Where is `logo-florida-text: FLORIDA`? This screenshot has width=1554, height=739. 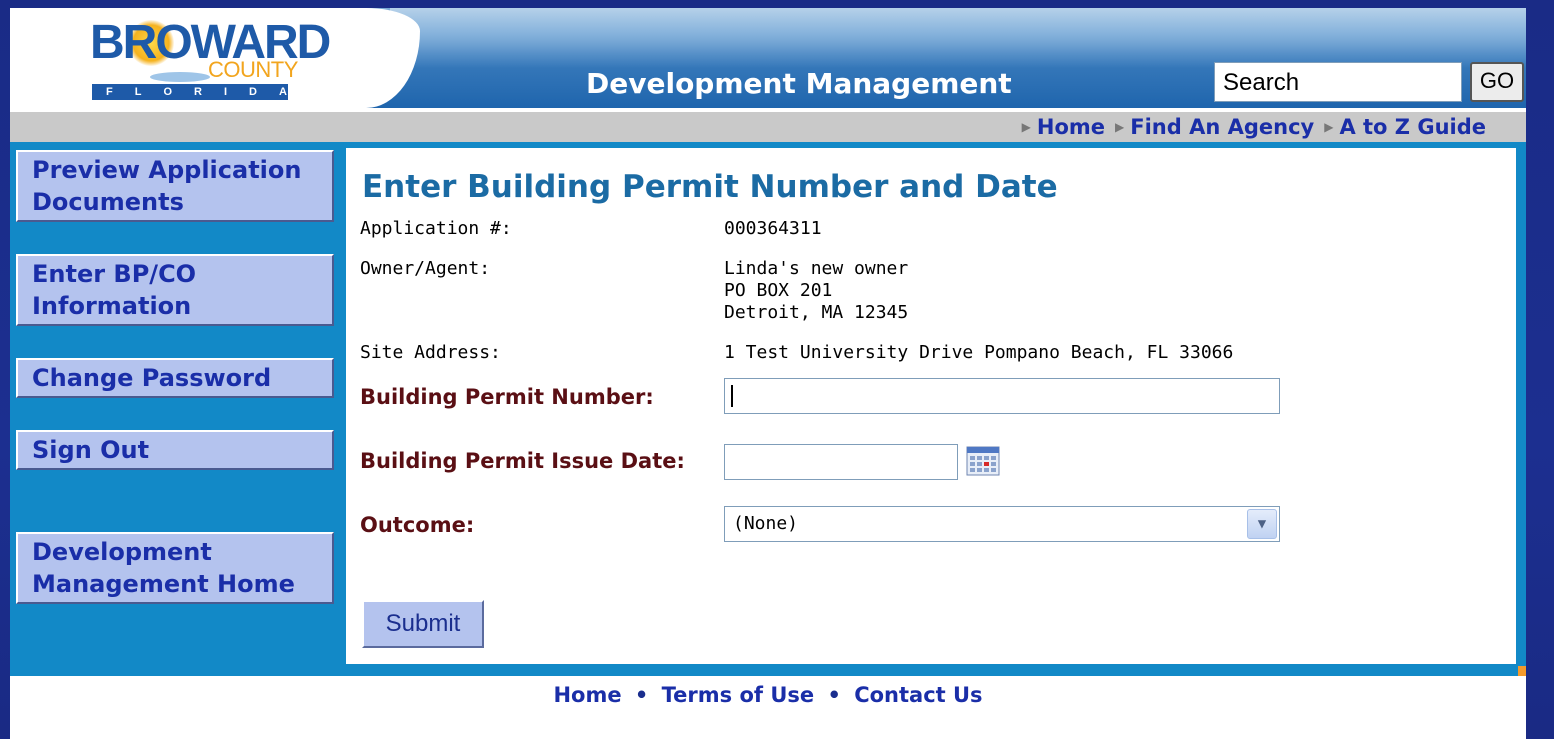 logo-florida-text: FLORIDA is located at coordinates (190, 92).